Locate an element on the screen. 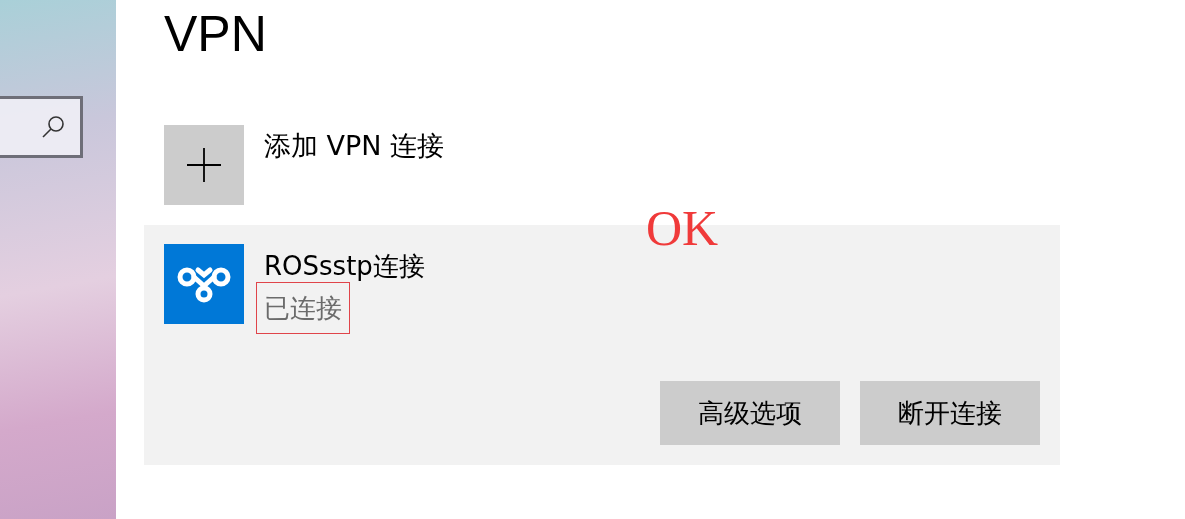 The width and height of the screenshot is (1185, 519). page-title: VPN is located at coordinates (215, 34).